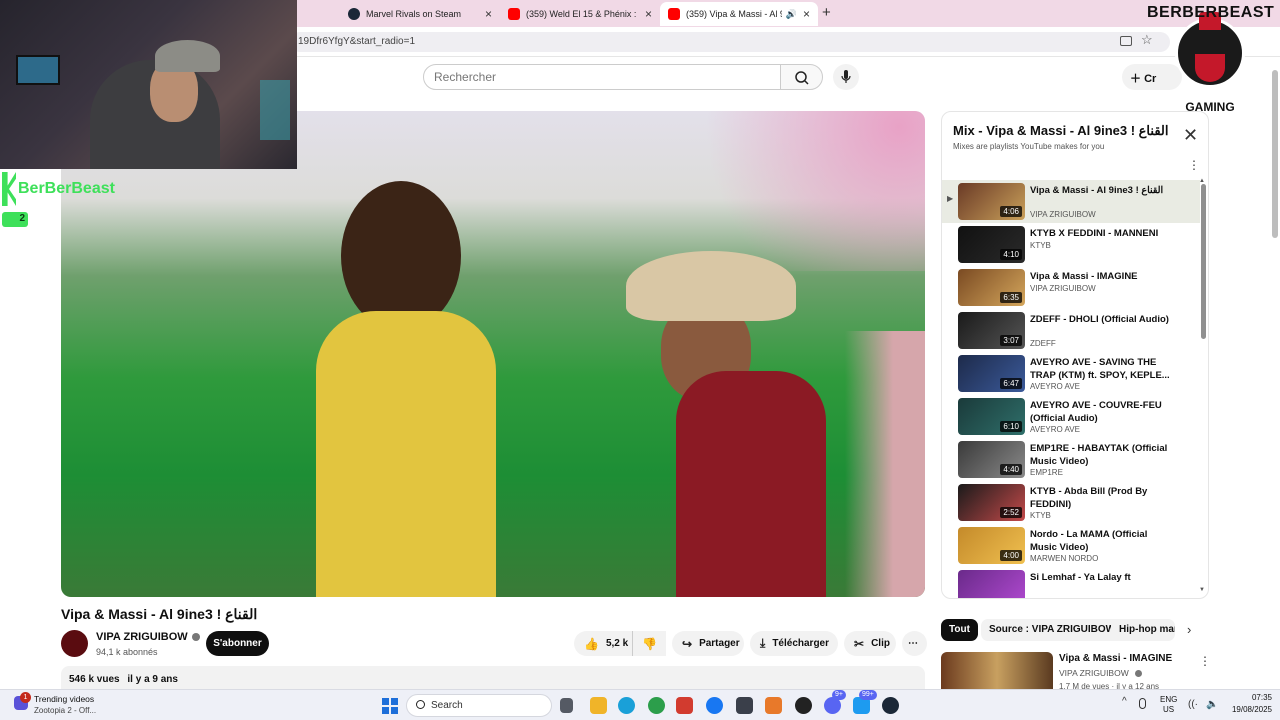 The width and height of the screenshot is (1280, 720). Describe the element at coordinates (626, 705) in the screenshot. I see `edge-icon` at that location.